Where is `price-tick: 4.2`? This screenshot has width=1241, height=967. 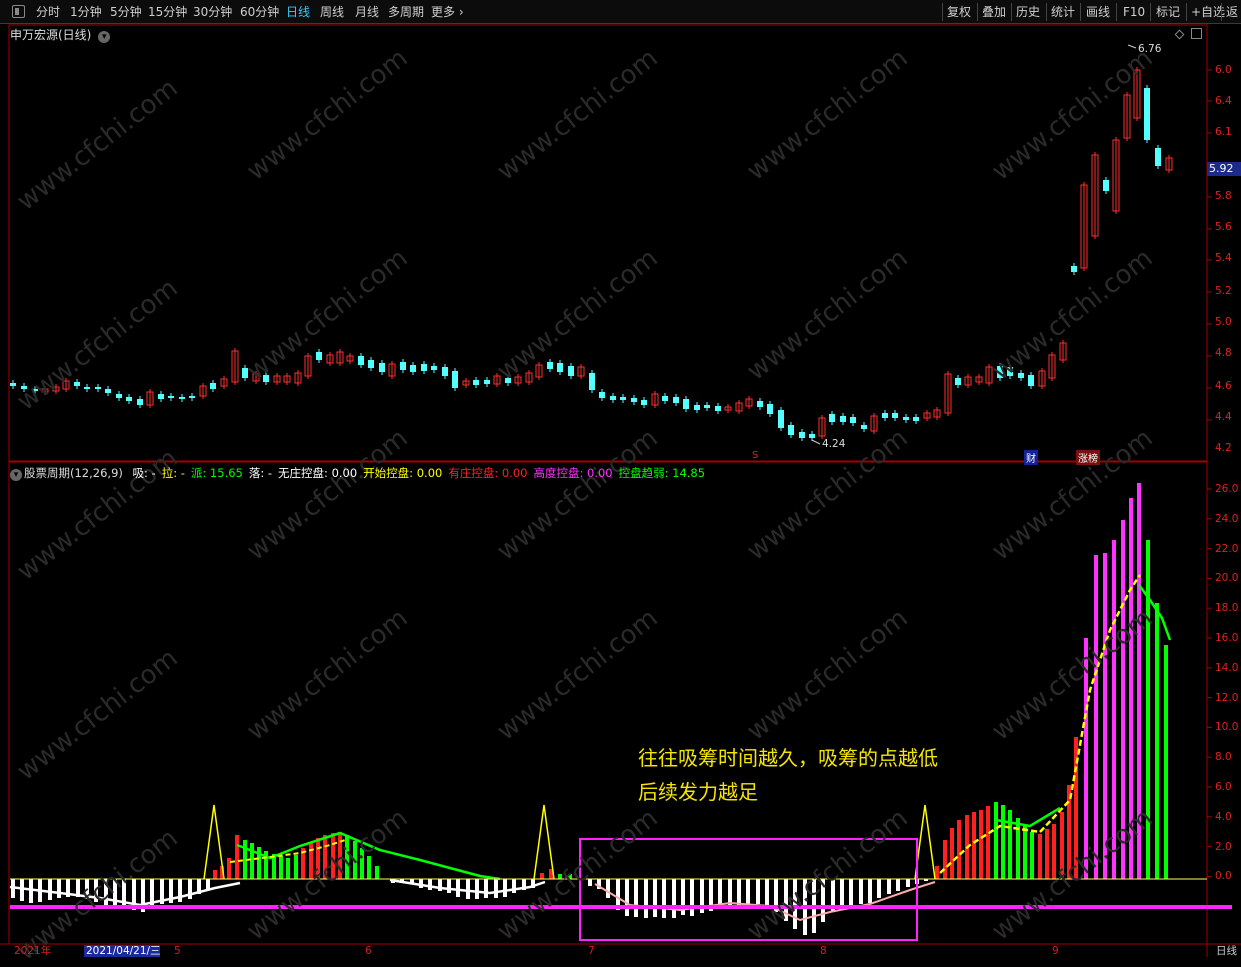 price-tick: 4.2 is located at coordinates (1223, 448).